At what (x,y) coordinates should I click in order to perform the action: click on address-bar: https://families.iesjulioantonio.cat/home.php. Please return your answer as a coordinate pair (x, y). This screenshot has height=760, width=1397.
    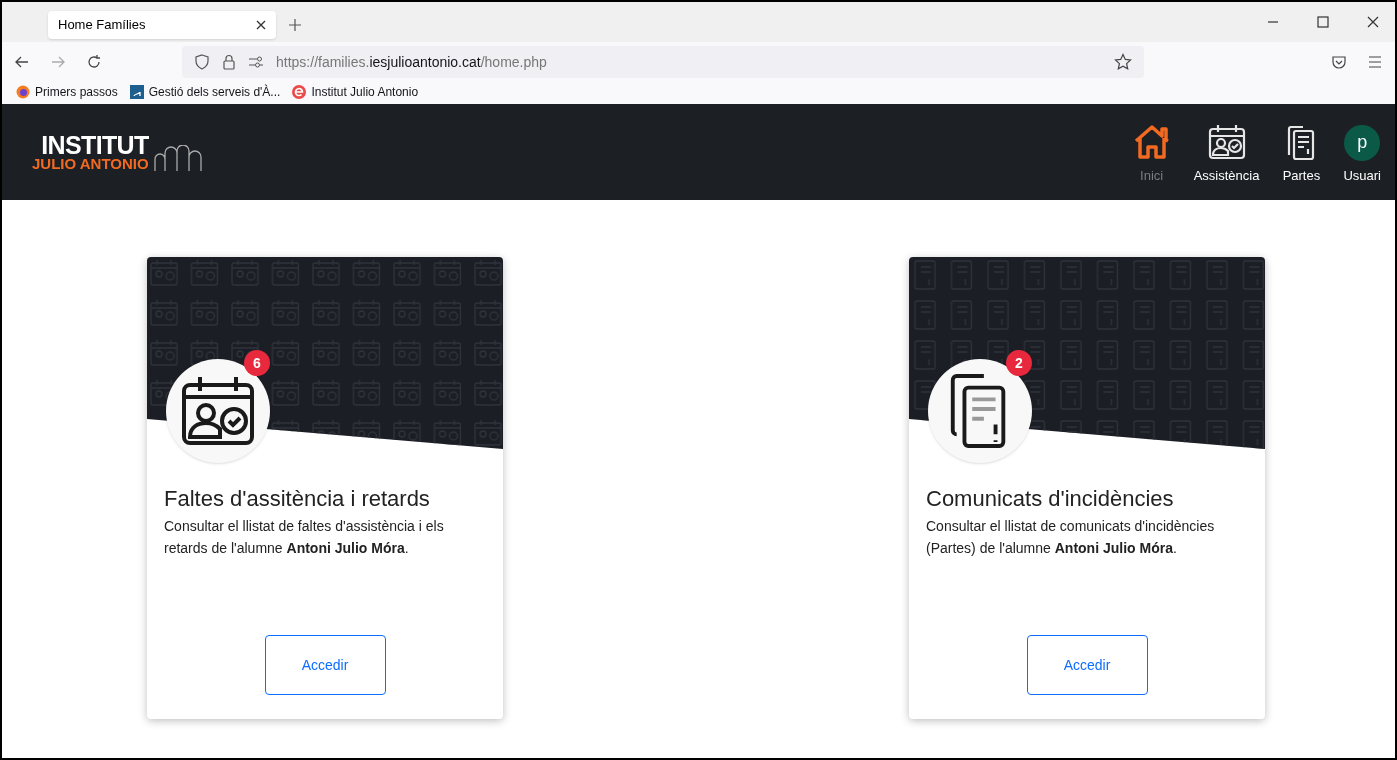
    Looking at the image, I should click on (663, 62).